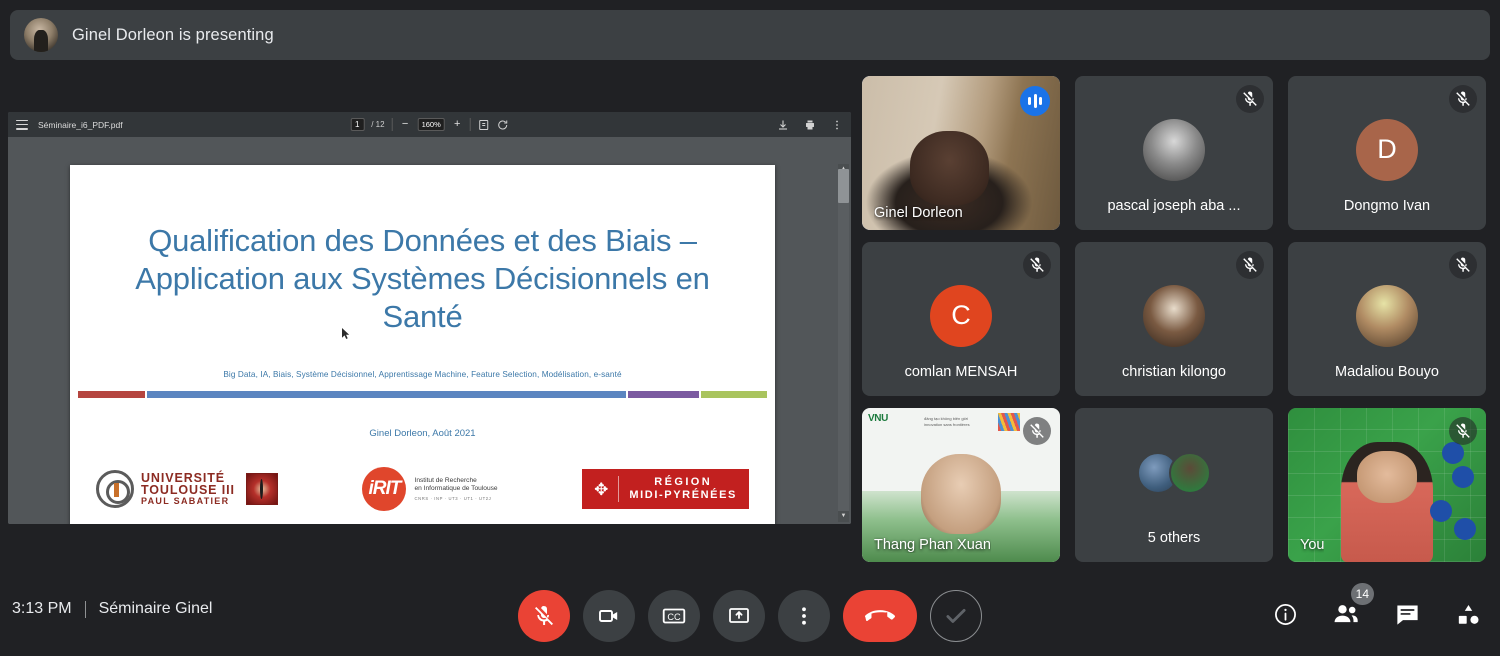 The height and width of the screenshot is (656, 1500). Describe the element at coordinates (961, 153) in the screenshot. I see `participant-tile: Ginel Dorleon` at that location.